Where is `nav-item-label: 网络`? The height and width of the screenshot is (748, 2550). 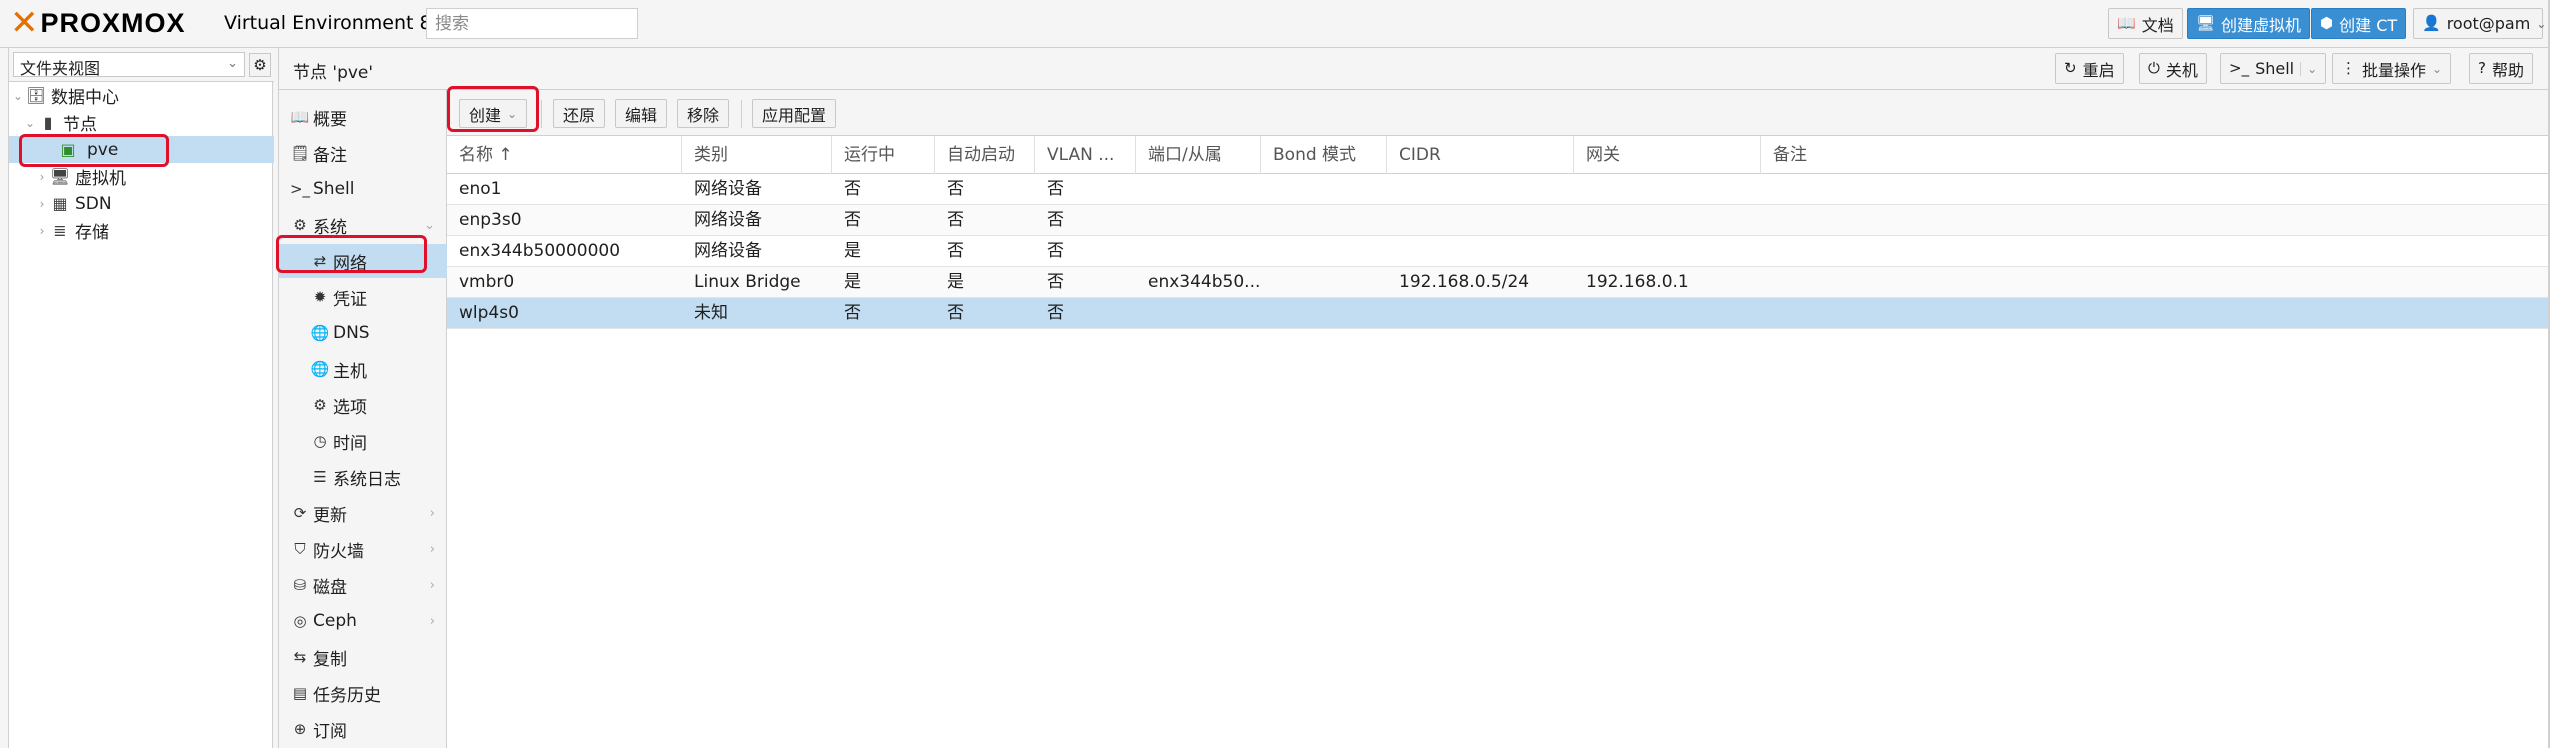
nav-item-label: 网络 is located at coordinates (350, 263).